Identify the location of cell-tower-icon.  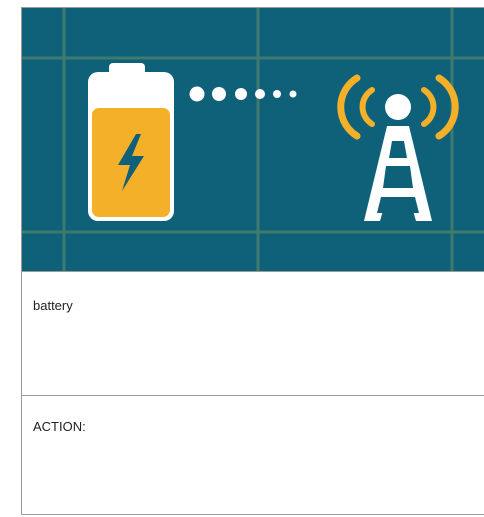
(398, 157).